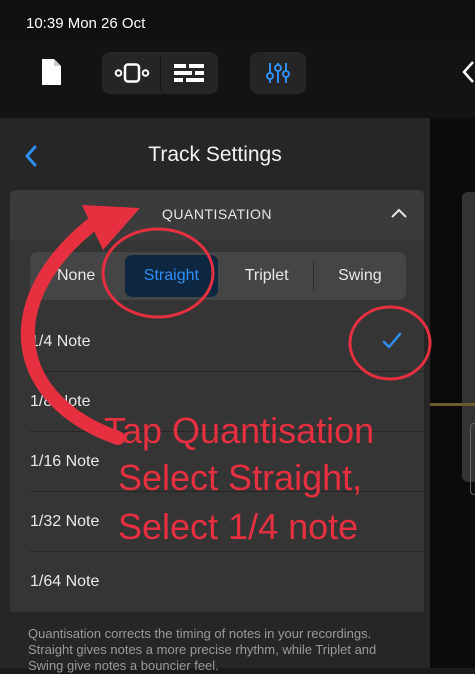 This screenshot has height=674, width=475. I want to click on segment-triplet: Triplet, so click(267, 276).